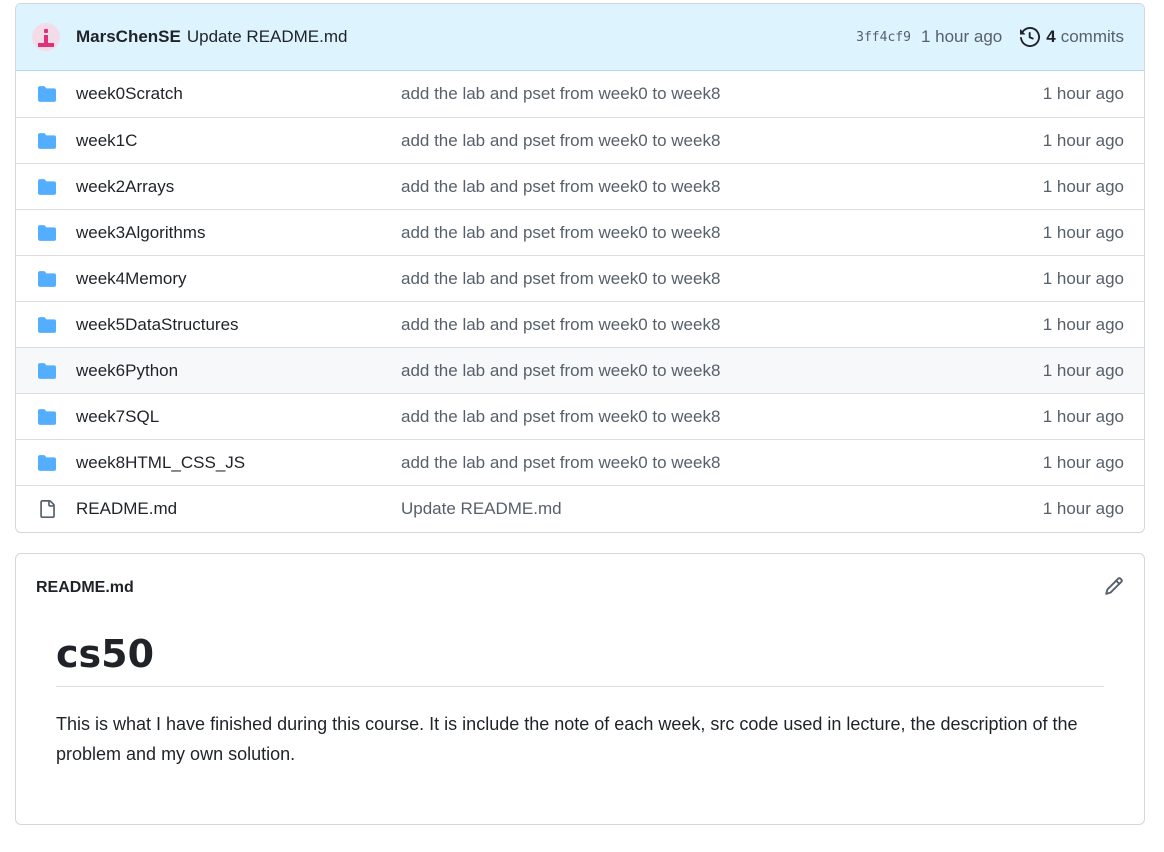  What do you see at coordinates (238, 509) in the screenshot?
I see `file-name-link: README.md` at bounding box center [238, 509].